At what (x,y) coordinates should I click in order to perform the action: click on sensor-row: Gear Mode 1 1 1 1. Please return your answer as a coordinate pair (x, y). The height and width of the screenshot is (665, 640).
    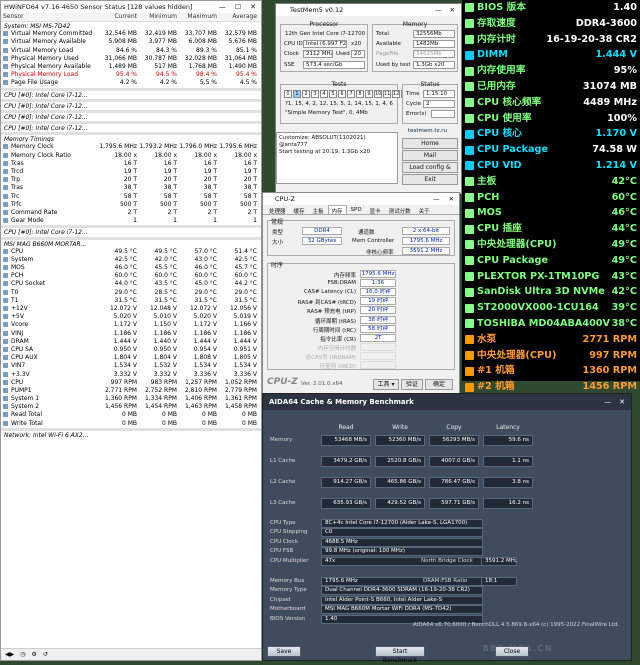
    Looking at the image, I should click on (131, 221).